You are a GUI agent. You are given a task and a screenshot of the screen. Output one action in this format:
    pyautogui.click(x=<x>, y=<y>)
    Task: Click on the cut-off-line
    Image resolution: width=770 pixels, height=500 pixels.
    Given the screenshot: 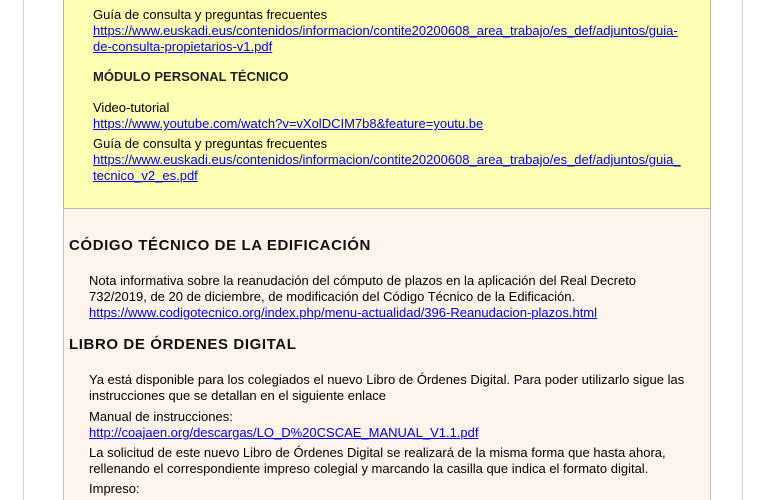 What is the action you would take?
    pyautogui.click(x=96, y=3)
    